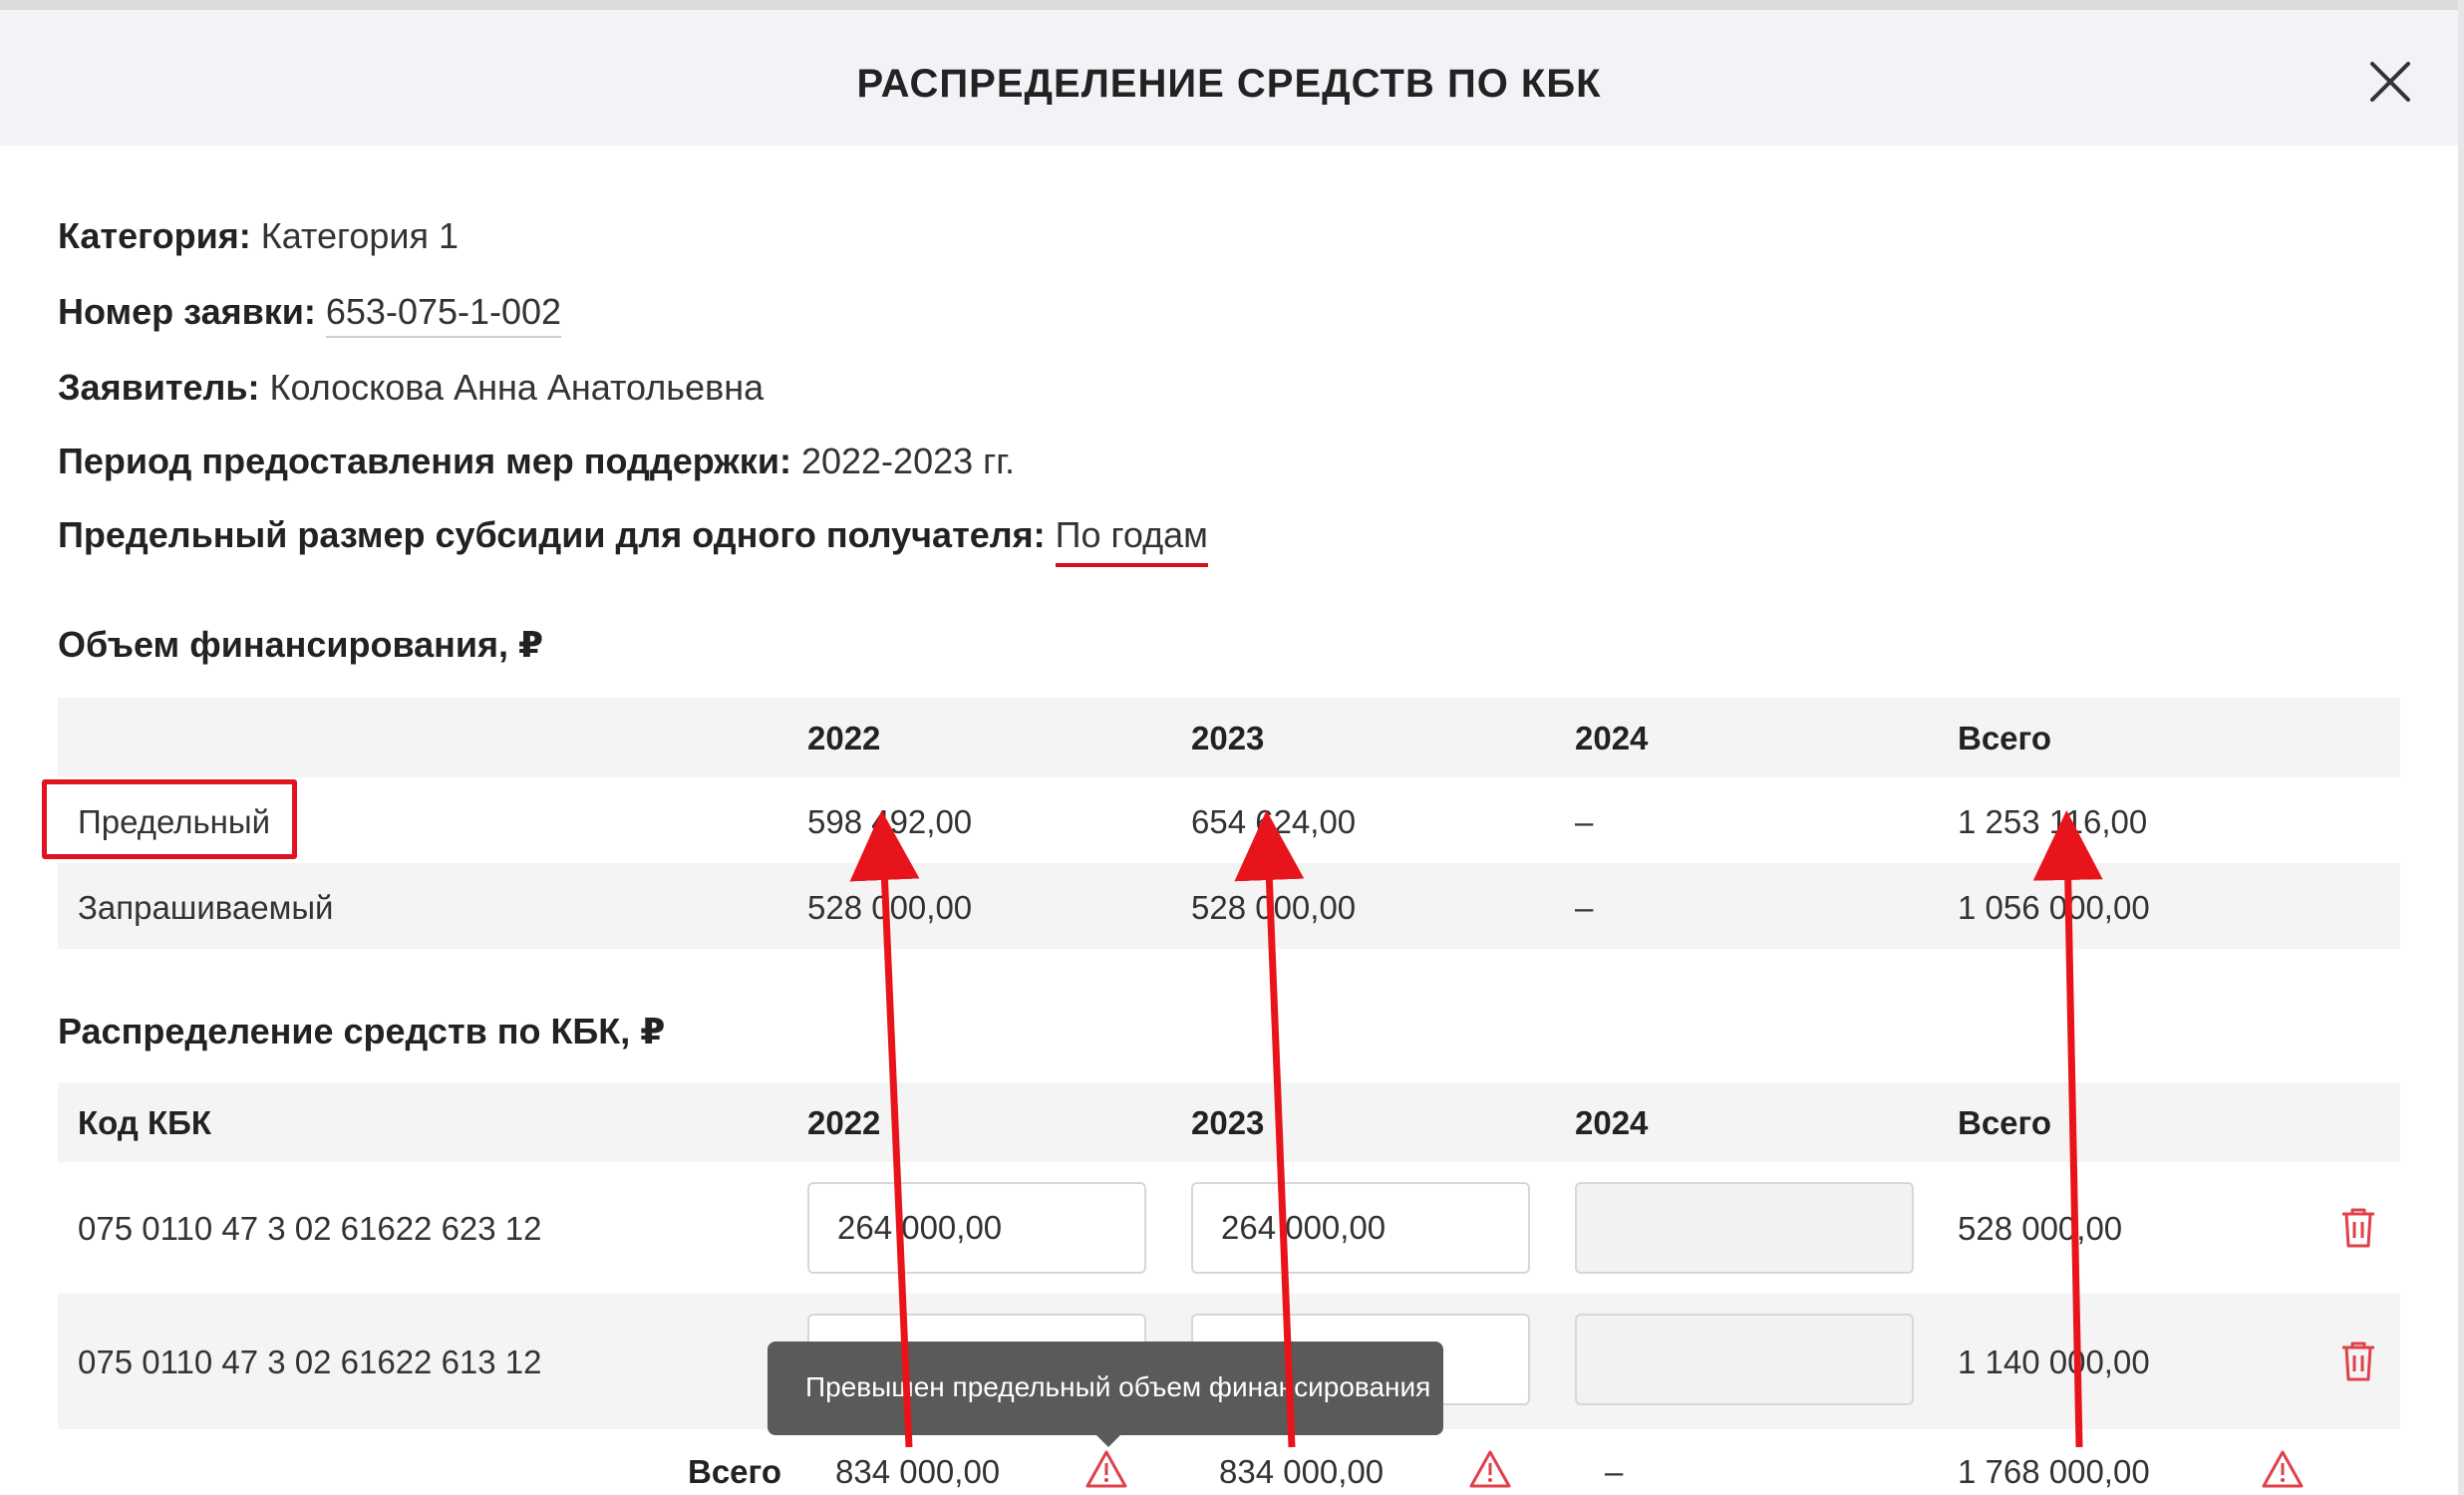 The height and width of the screenshot is (1495, 2464). What do you see at coordinates (424, 461) in the screenshot?
I see `period-label: Период предоставления мер поддержки:` at bounding box center [424, 461].